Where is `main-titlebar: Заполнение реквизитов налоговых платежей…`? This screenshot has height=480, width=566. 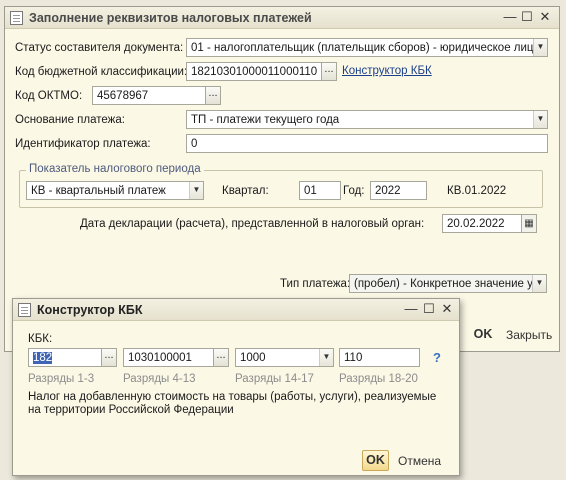 main-titlebar: Заполнение реквизитов налоговых платежей… is located at coordinates (282, 18).